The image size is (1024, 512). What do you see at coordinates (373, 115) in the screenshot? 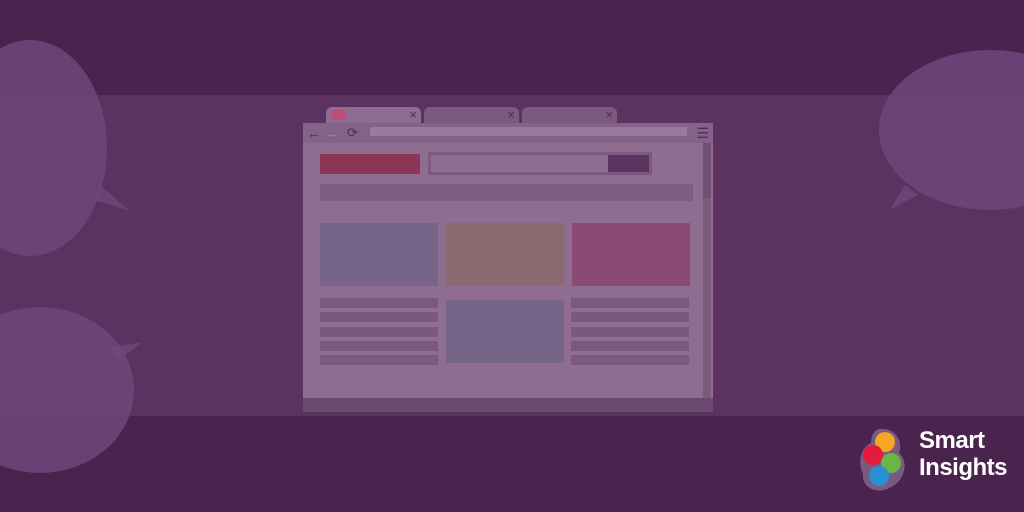
I see `browser-tab-active: ×` at bounding box center [373, 115].